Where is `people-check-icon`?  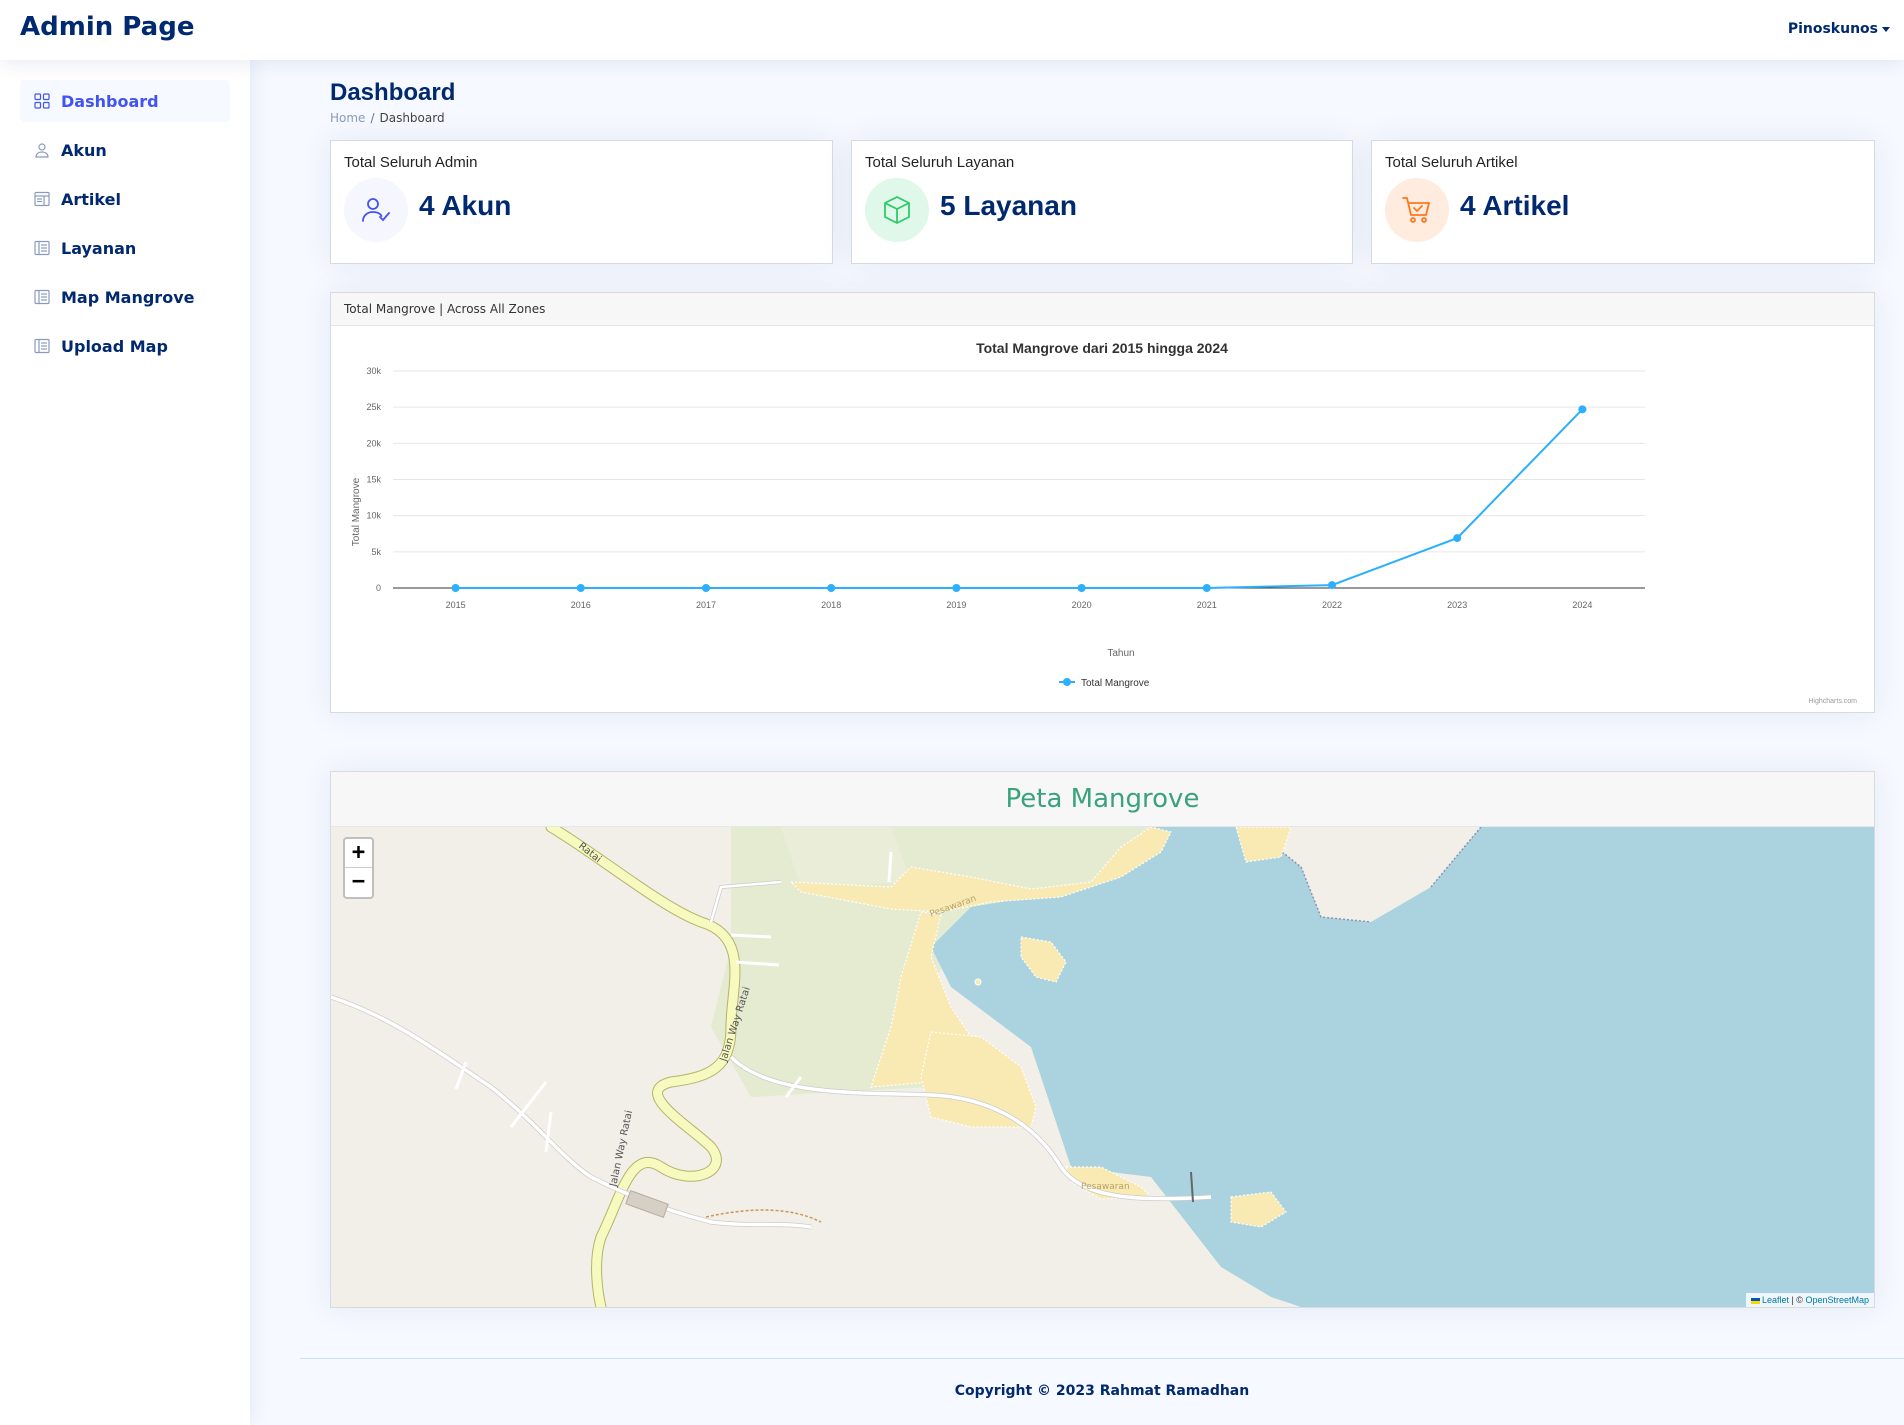 people-check-icon is located at coordinates (376, 210).